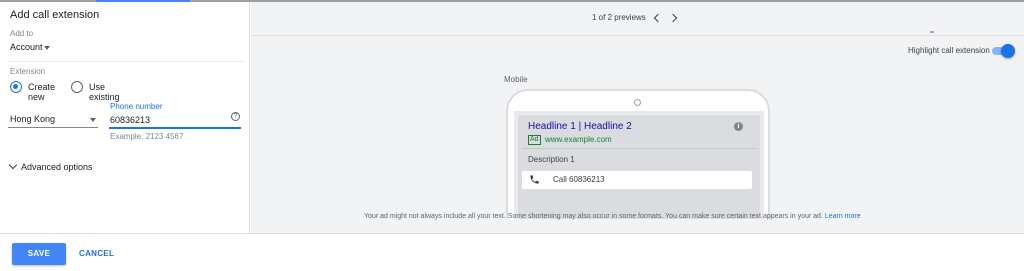 This screenshot has width=1024, height=271. I want to click on phone-number-label: Phone number, so click(136, 106).